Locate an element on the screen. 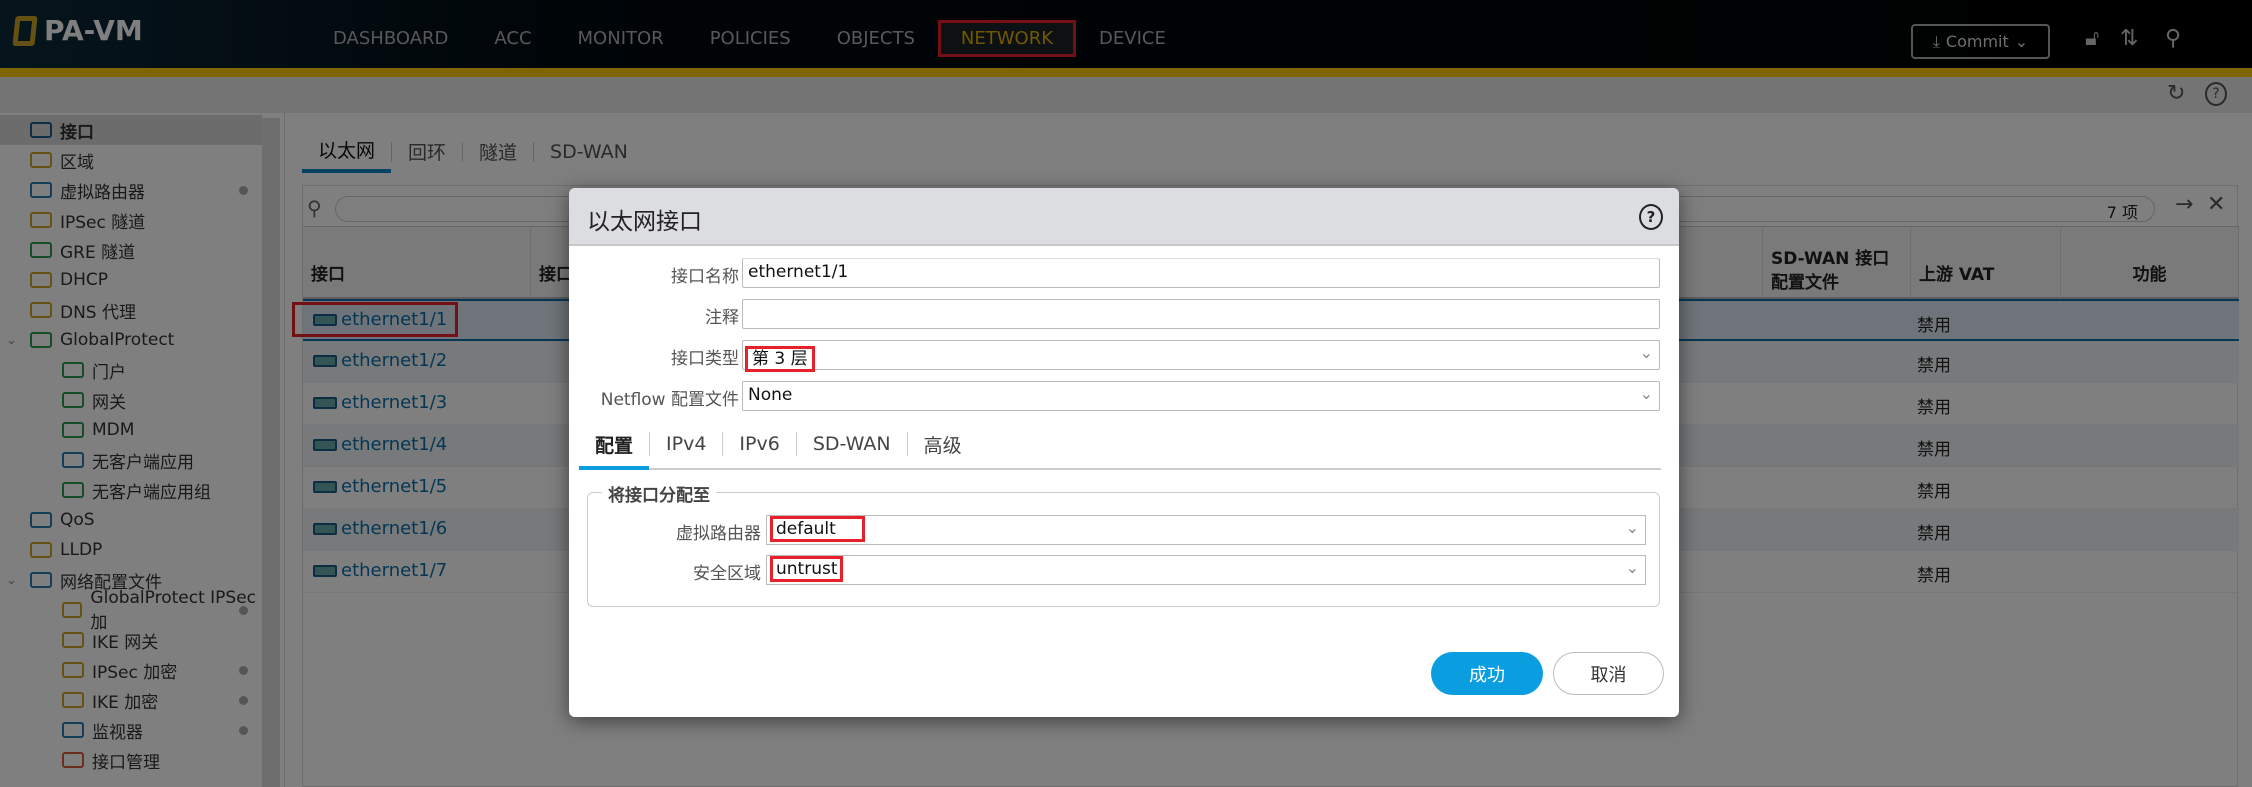 This screenshot has width=2252, height=787. netflow-row: Netflow 配置文件 None ⌄ is located at coordinates (1124, 396).